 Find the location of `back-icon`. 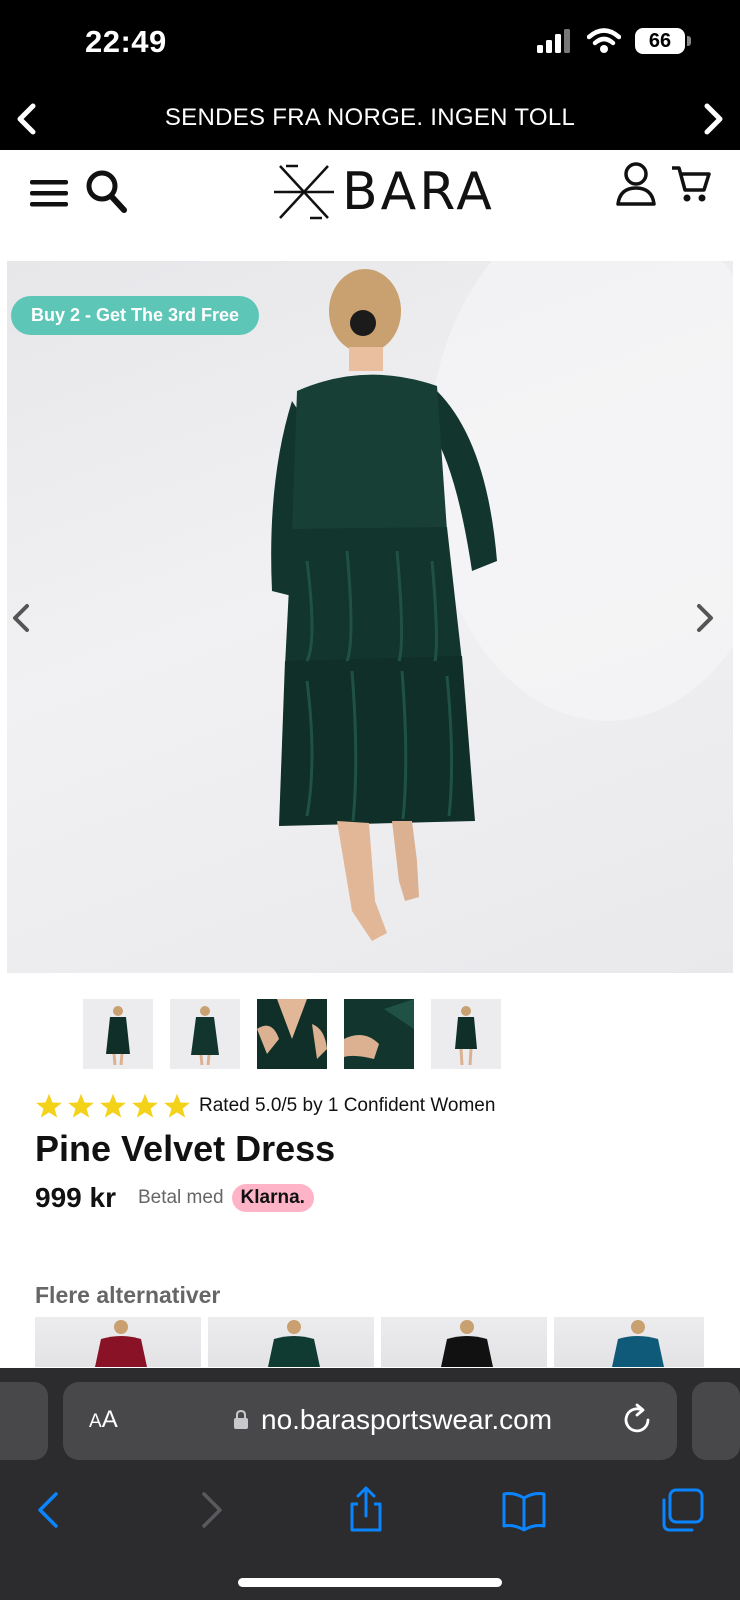

back-icon is located at coordinates (50, 1510).